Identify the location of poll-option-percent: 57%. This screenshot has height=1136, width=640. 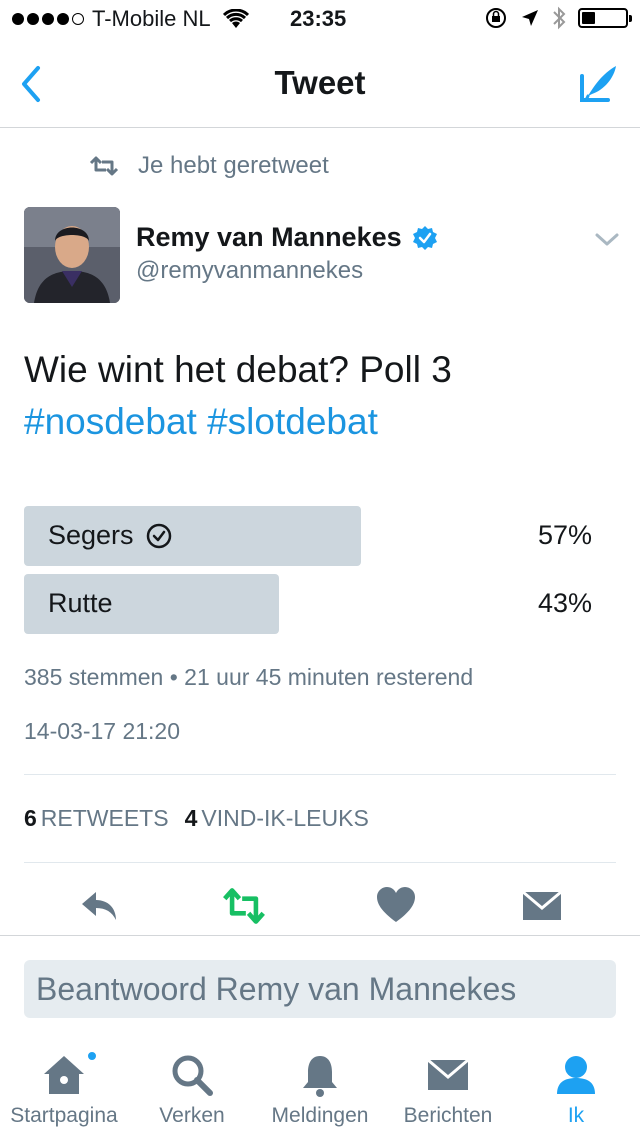
(564, 535).